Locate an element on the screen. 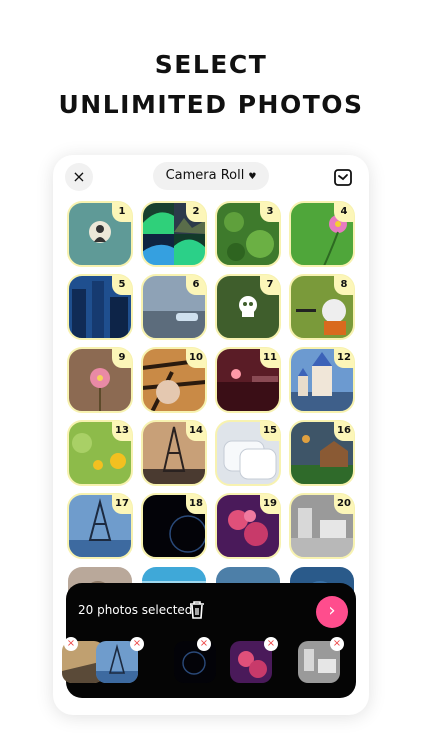 This screenshot has height=750, width=422. selection-number: 9 is located at coordinates (122, 358).